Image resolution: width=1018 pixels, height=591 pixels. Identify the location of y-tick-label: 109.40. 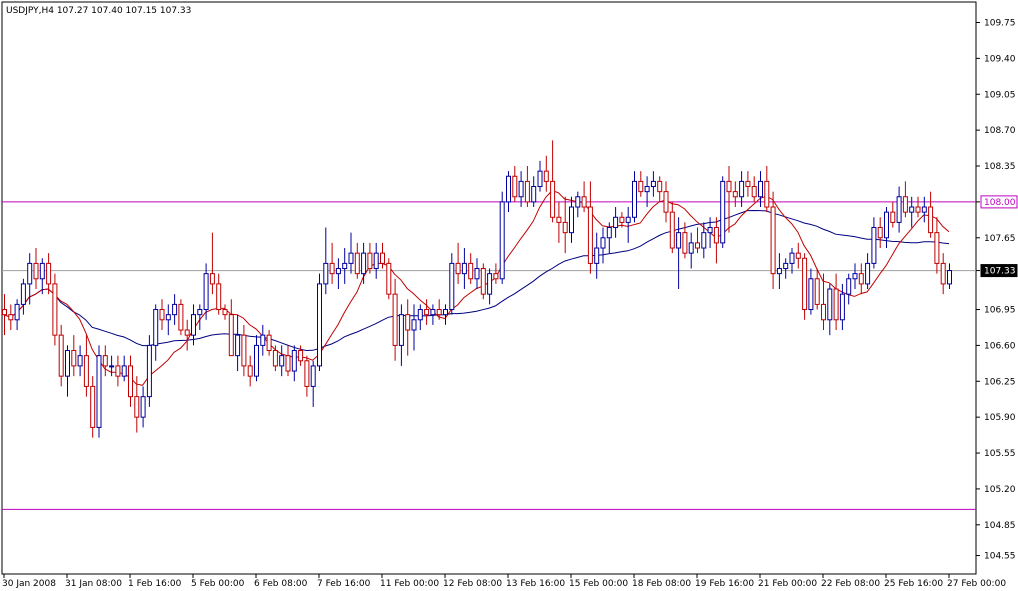
(1000, 59).